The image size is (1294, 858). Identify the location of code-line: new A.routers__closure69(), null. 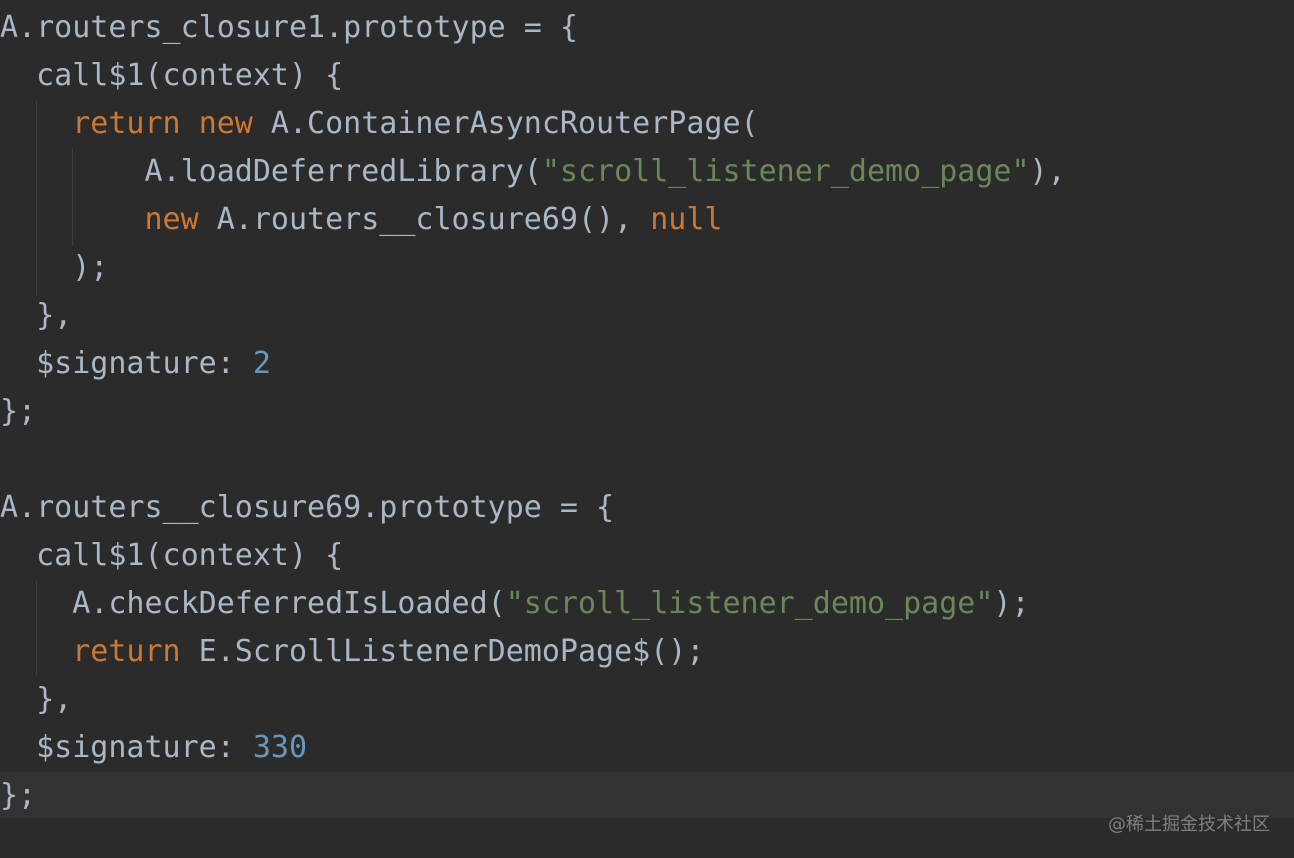
(647, 220).